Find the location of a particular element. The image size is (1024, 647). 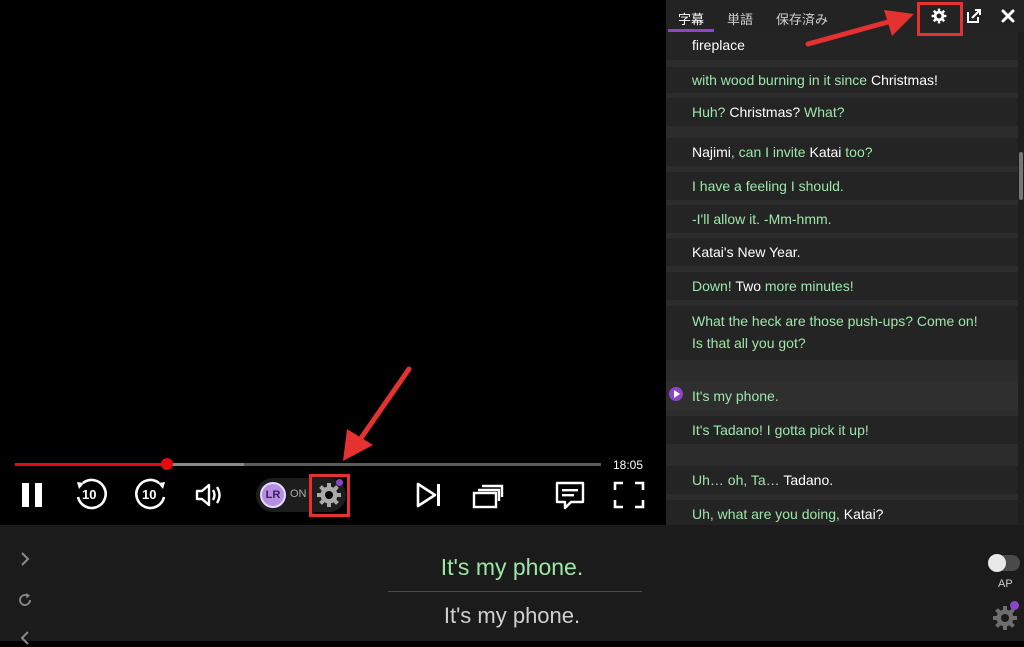

next-episode-icon is located at coordinates (428, 495).